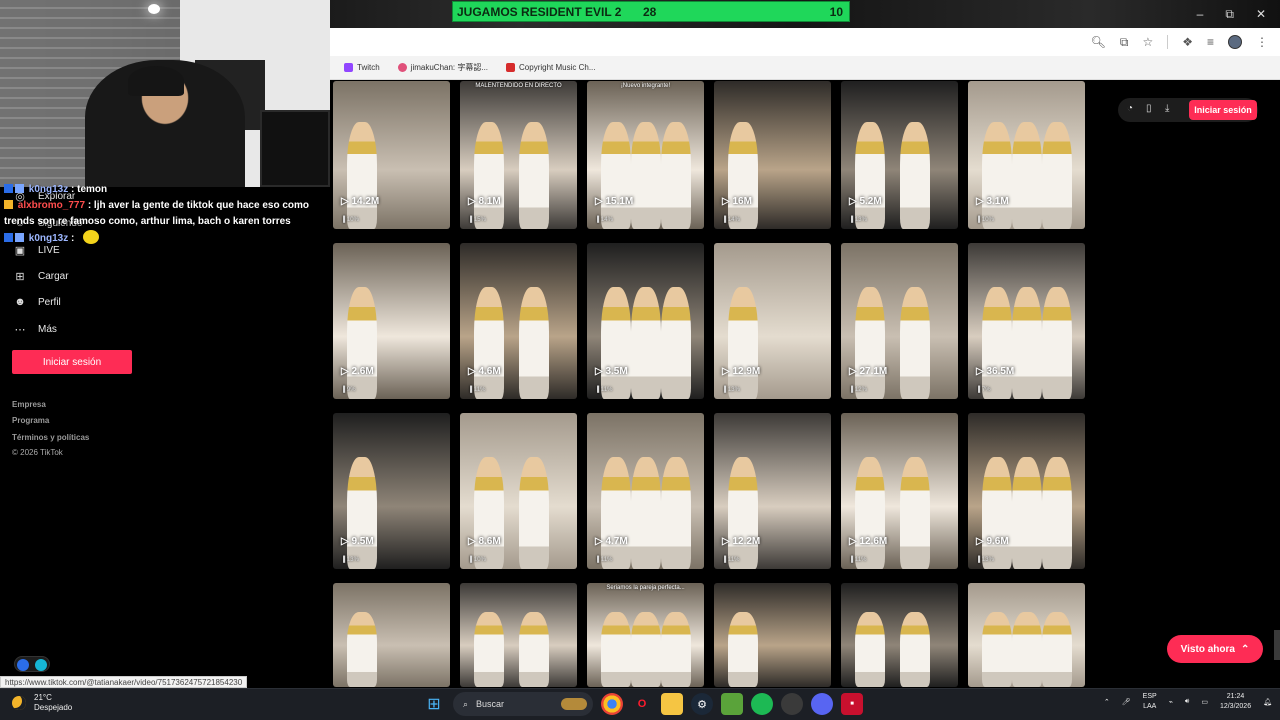  What do you see at coordinates (362, 67) in the screenshot?
I see `bookmark-twitch: Twitch` at bounding box center [362, 67].